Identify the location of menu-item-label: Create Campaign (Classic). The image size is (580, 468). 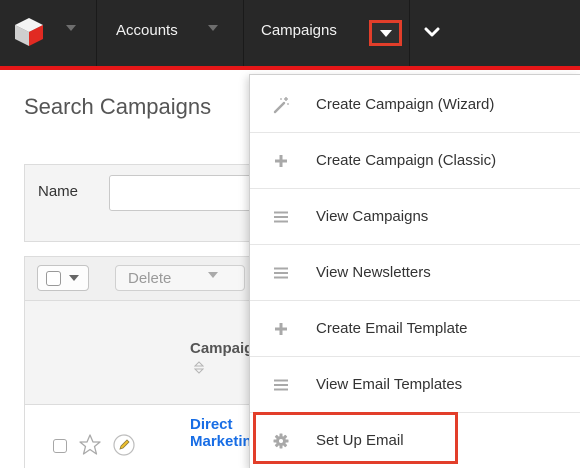
(406, 160).